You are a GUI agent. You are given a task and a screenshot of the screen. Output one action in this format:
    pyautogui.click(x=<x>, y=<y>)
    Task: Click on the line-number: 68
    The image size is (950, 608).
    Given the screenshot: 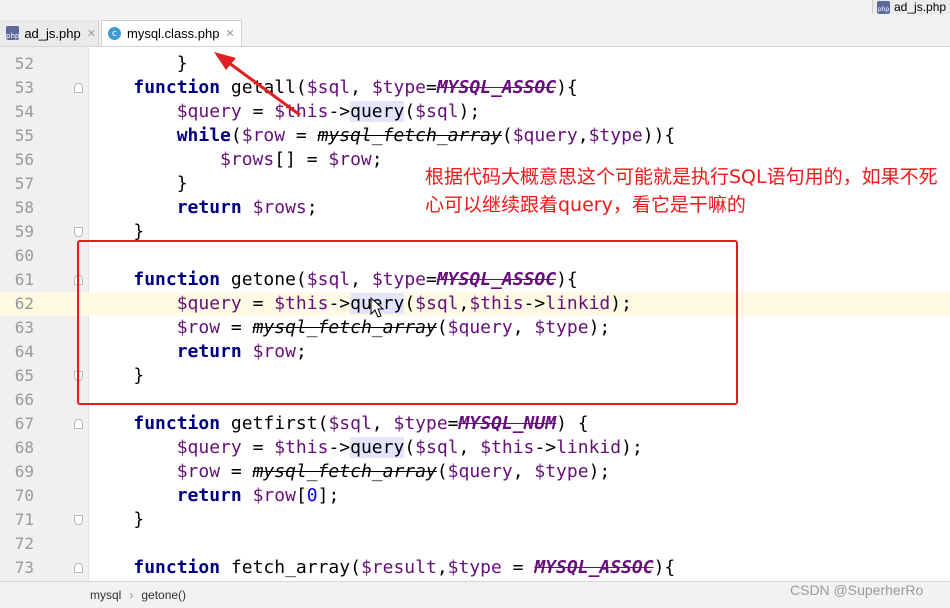 What is the action you would take?
    pyautogui.click(x=24, y=447)
    